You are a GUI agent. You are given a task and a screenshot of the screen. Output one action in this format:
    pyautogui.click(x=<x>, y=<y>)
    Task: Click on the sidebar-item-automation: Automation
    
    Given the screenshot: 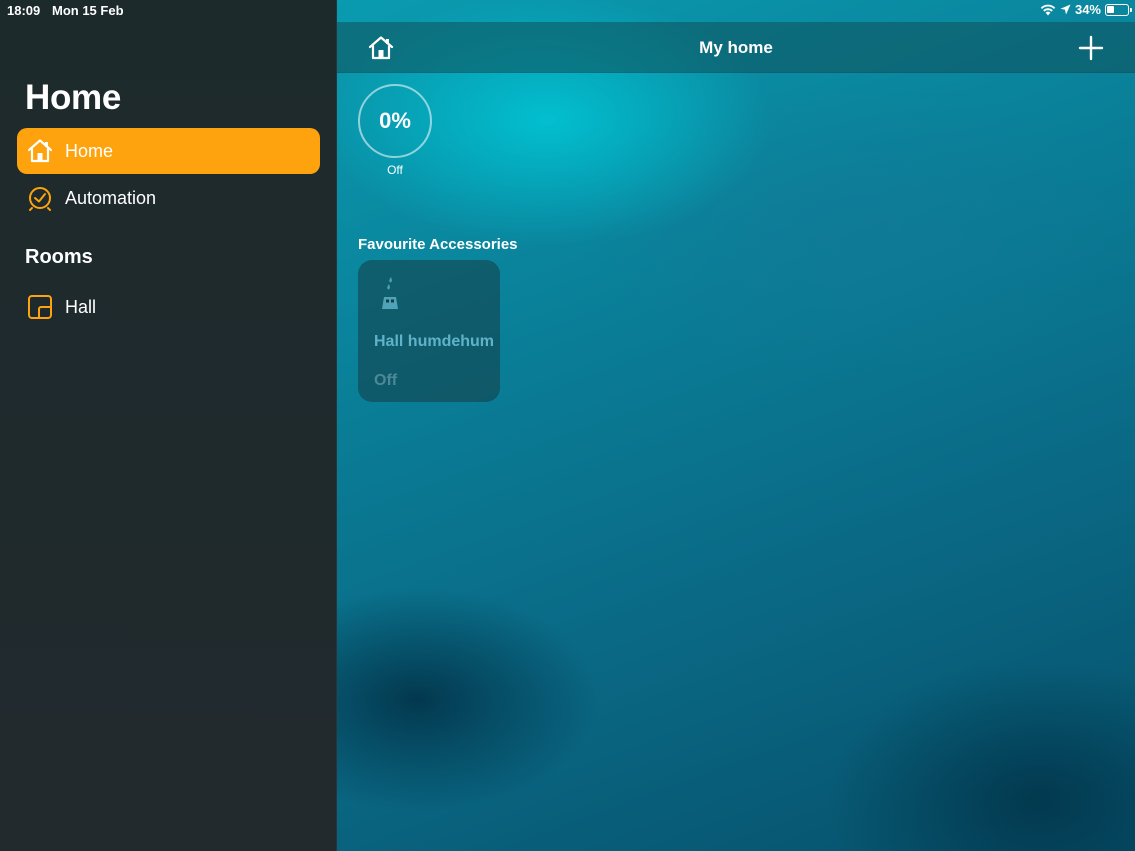 What is the action you would take?
    pyautogui.click(x=168, y=198)
    